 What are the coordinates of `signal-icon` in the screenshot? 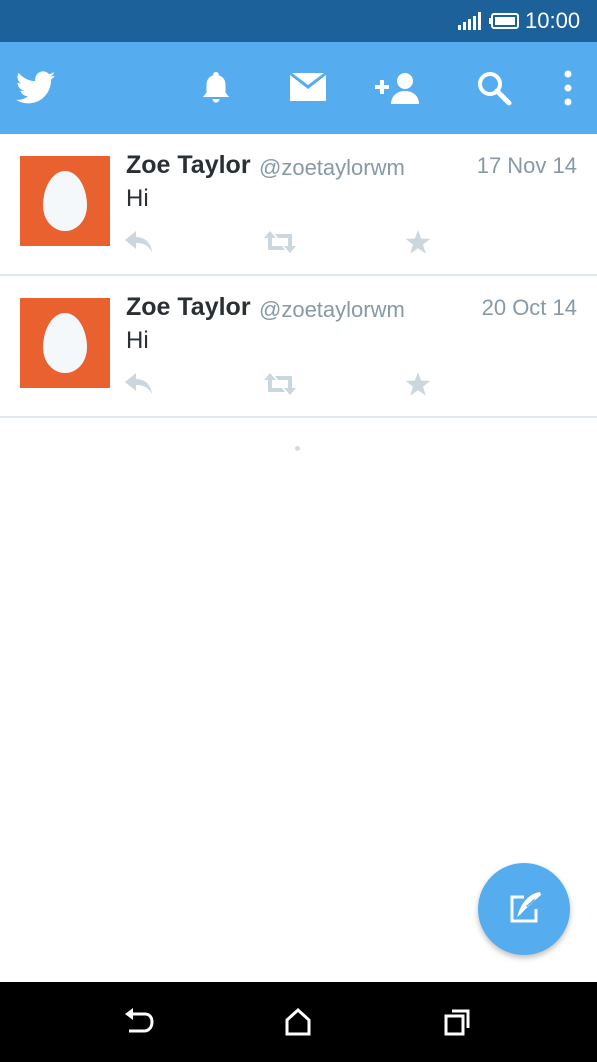 It's located at (469, 21).